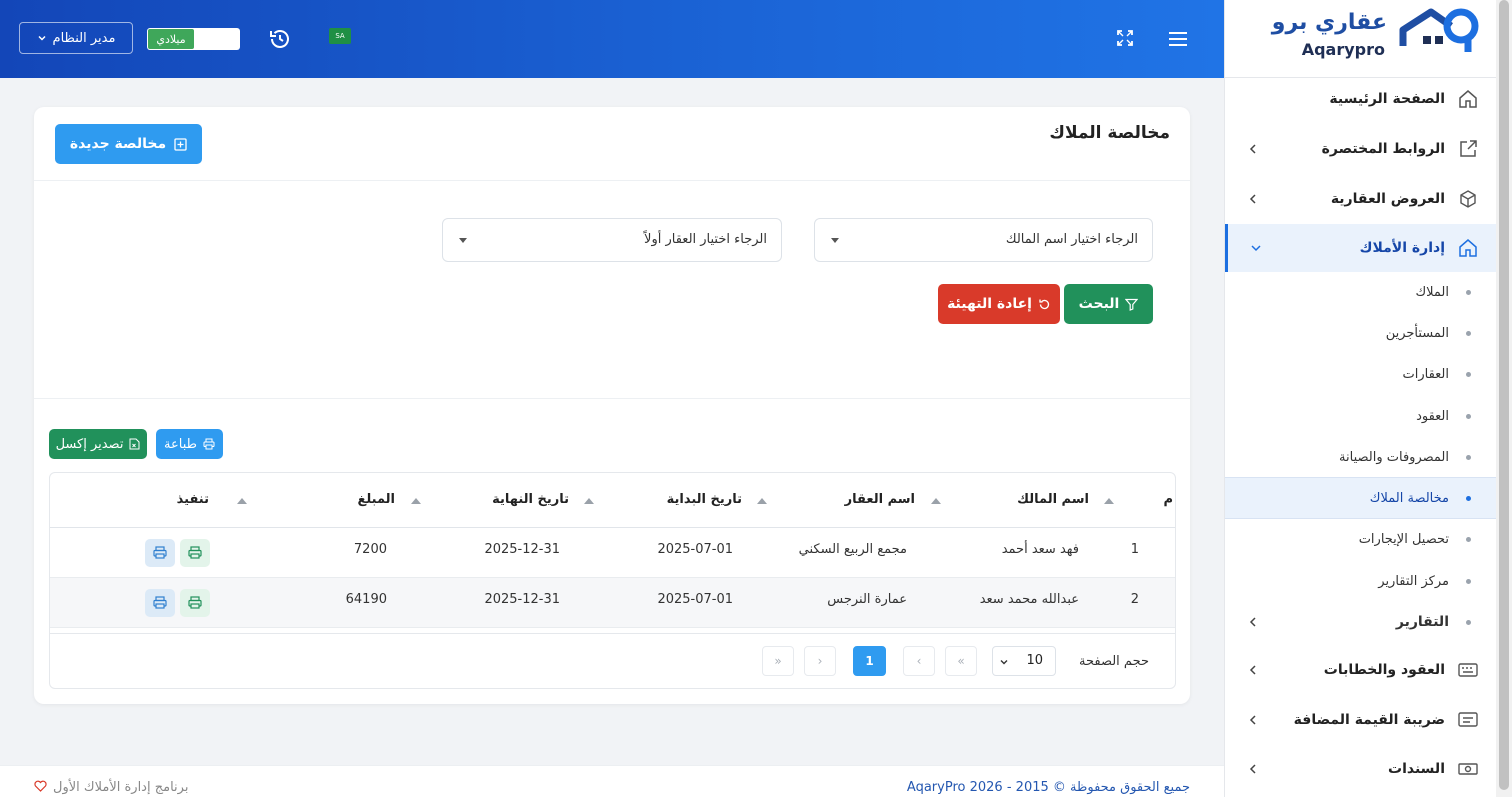  I want to click on cell-amount: 64190, so click(366, 599).